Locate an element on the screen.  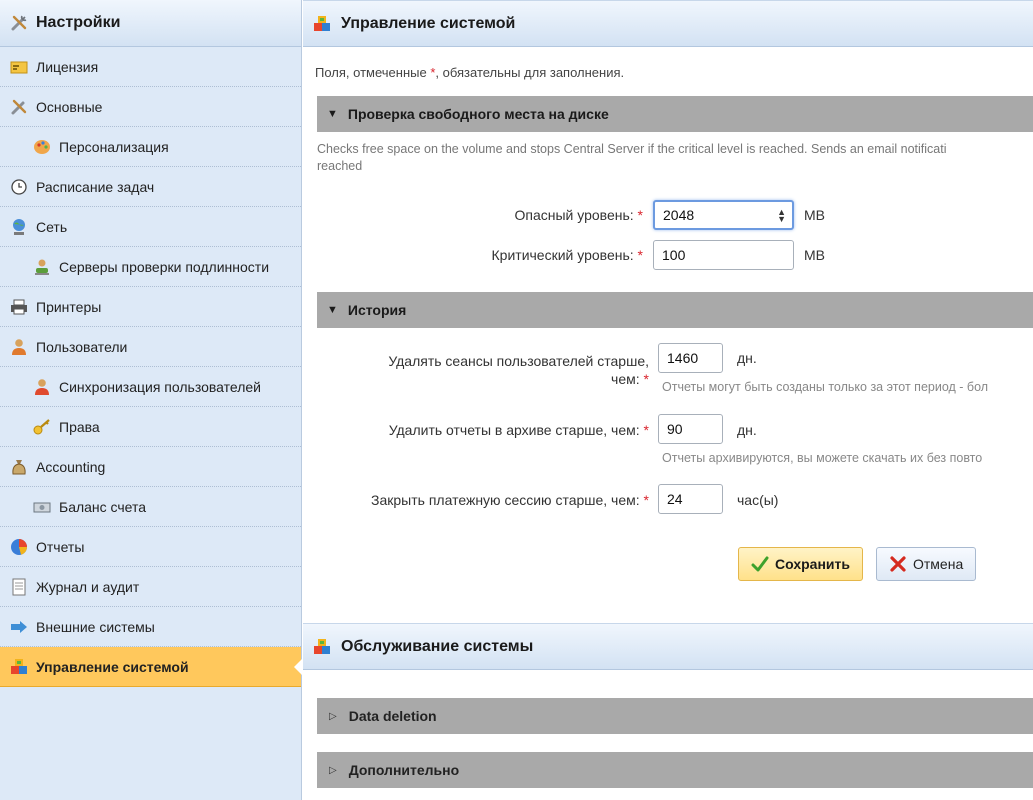
disk-space-section-title: Проверка свободного места на диске is located at coordinates (478, 114).